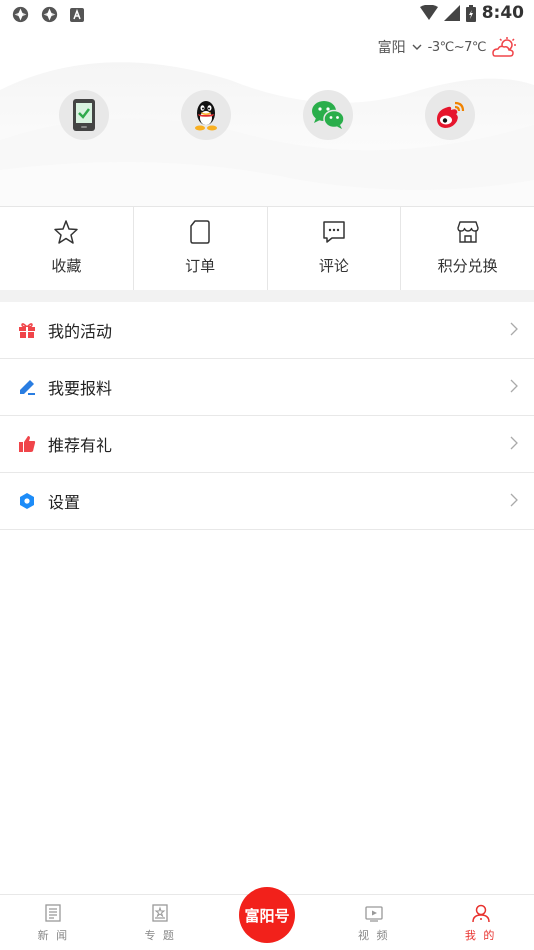 This screenshot has width=534, height=950. What do you see at coordinates (80, 388) in the screenshot?
I see `menu-item-label: 我要报料` at bounding box center [80, 388].